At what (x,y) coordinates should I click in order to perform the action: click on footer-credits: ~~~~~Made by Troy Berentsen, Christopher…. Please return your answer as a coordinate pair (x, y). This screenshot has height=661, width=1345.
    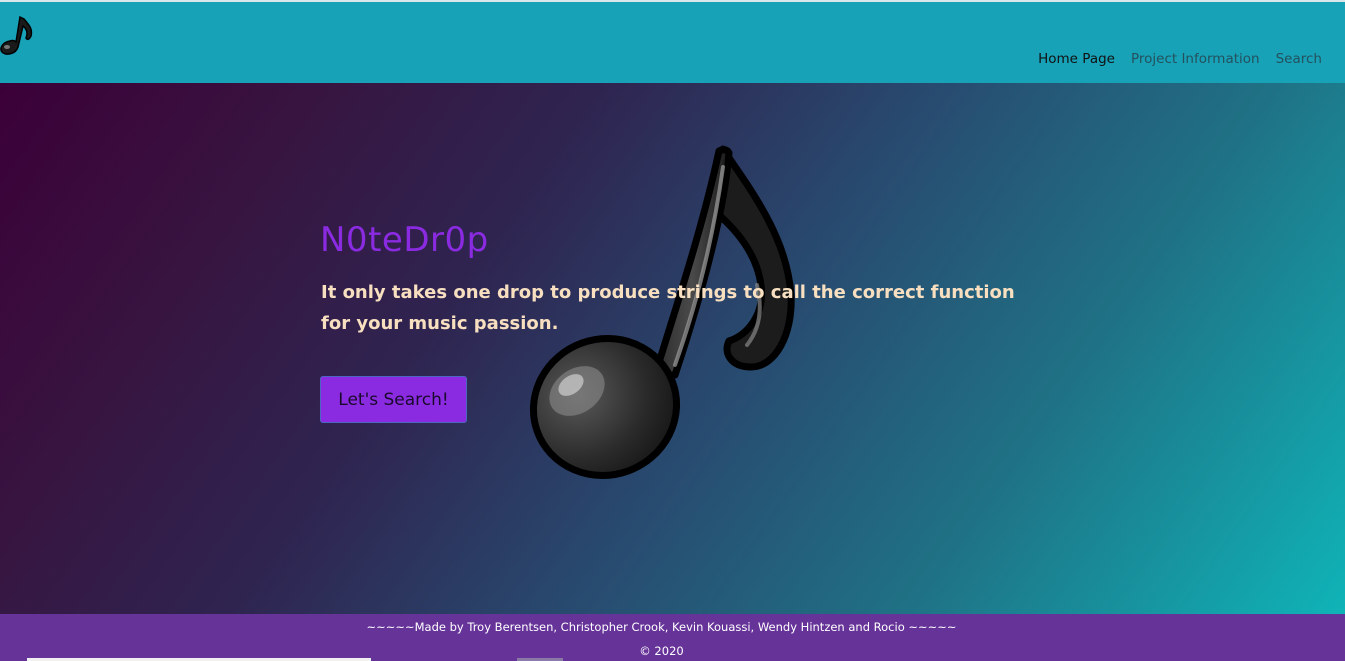
    Looking at the image, I should click on (661, 627).